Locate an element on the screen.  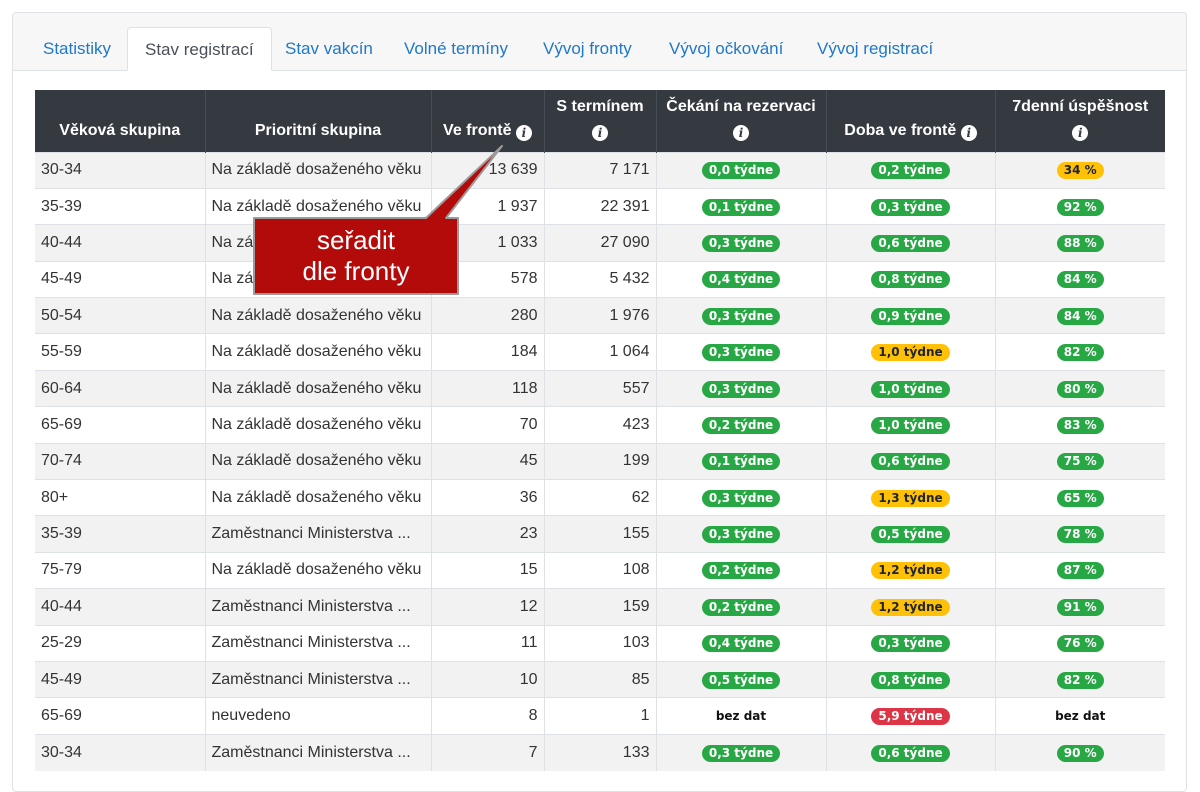
cell-wait: 0,5 týdne is located at coordinates (741, 679).